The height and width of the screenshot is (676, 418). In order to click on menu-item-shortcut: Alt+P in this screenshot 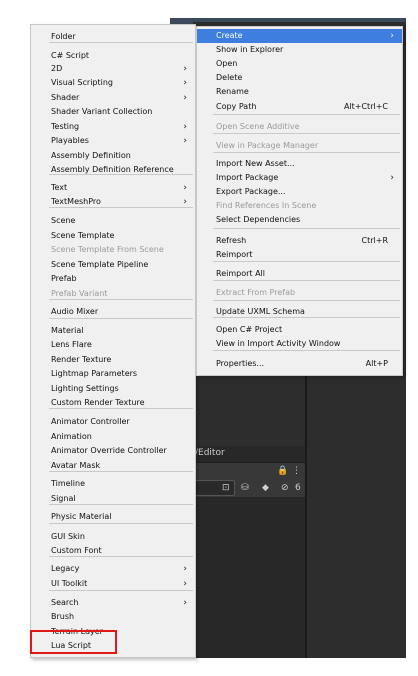, I will do `click(376, 363)`.